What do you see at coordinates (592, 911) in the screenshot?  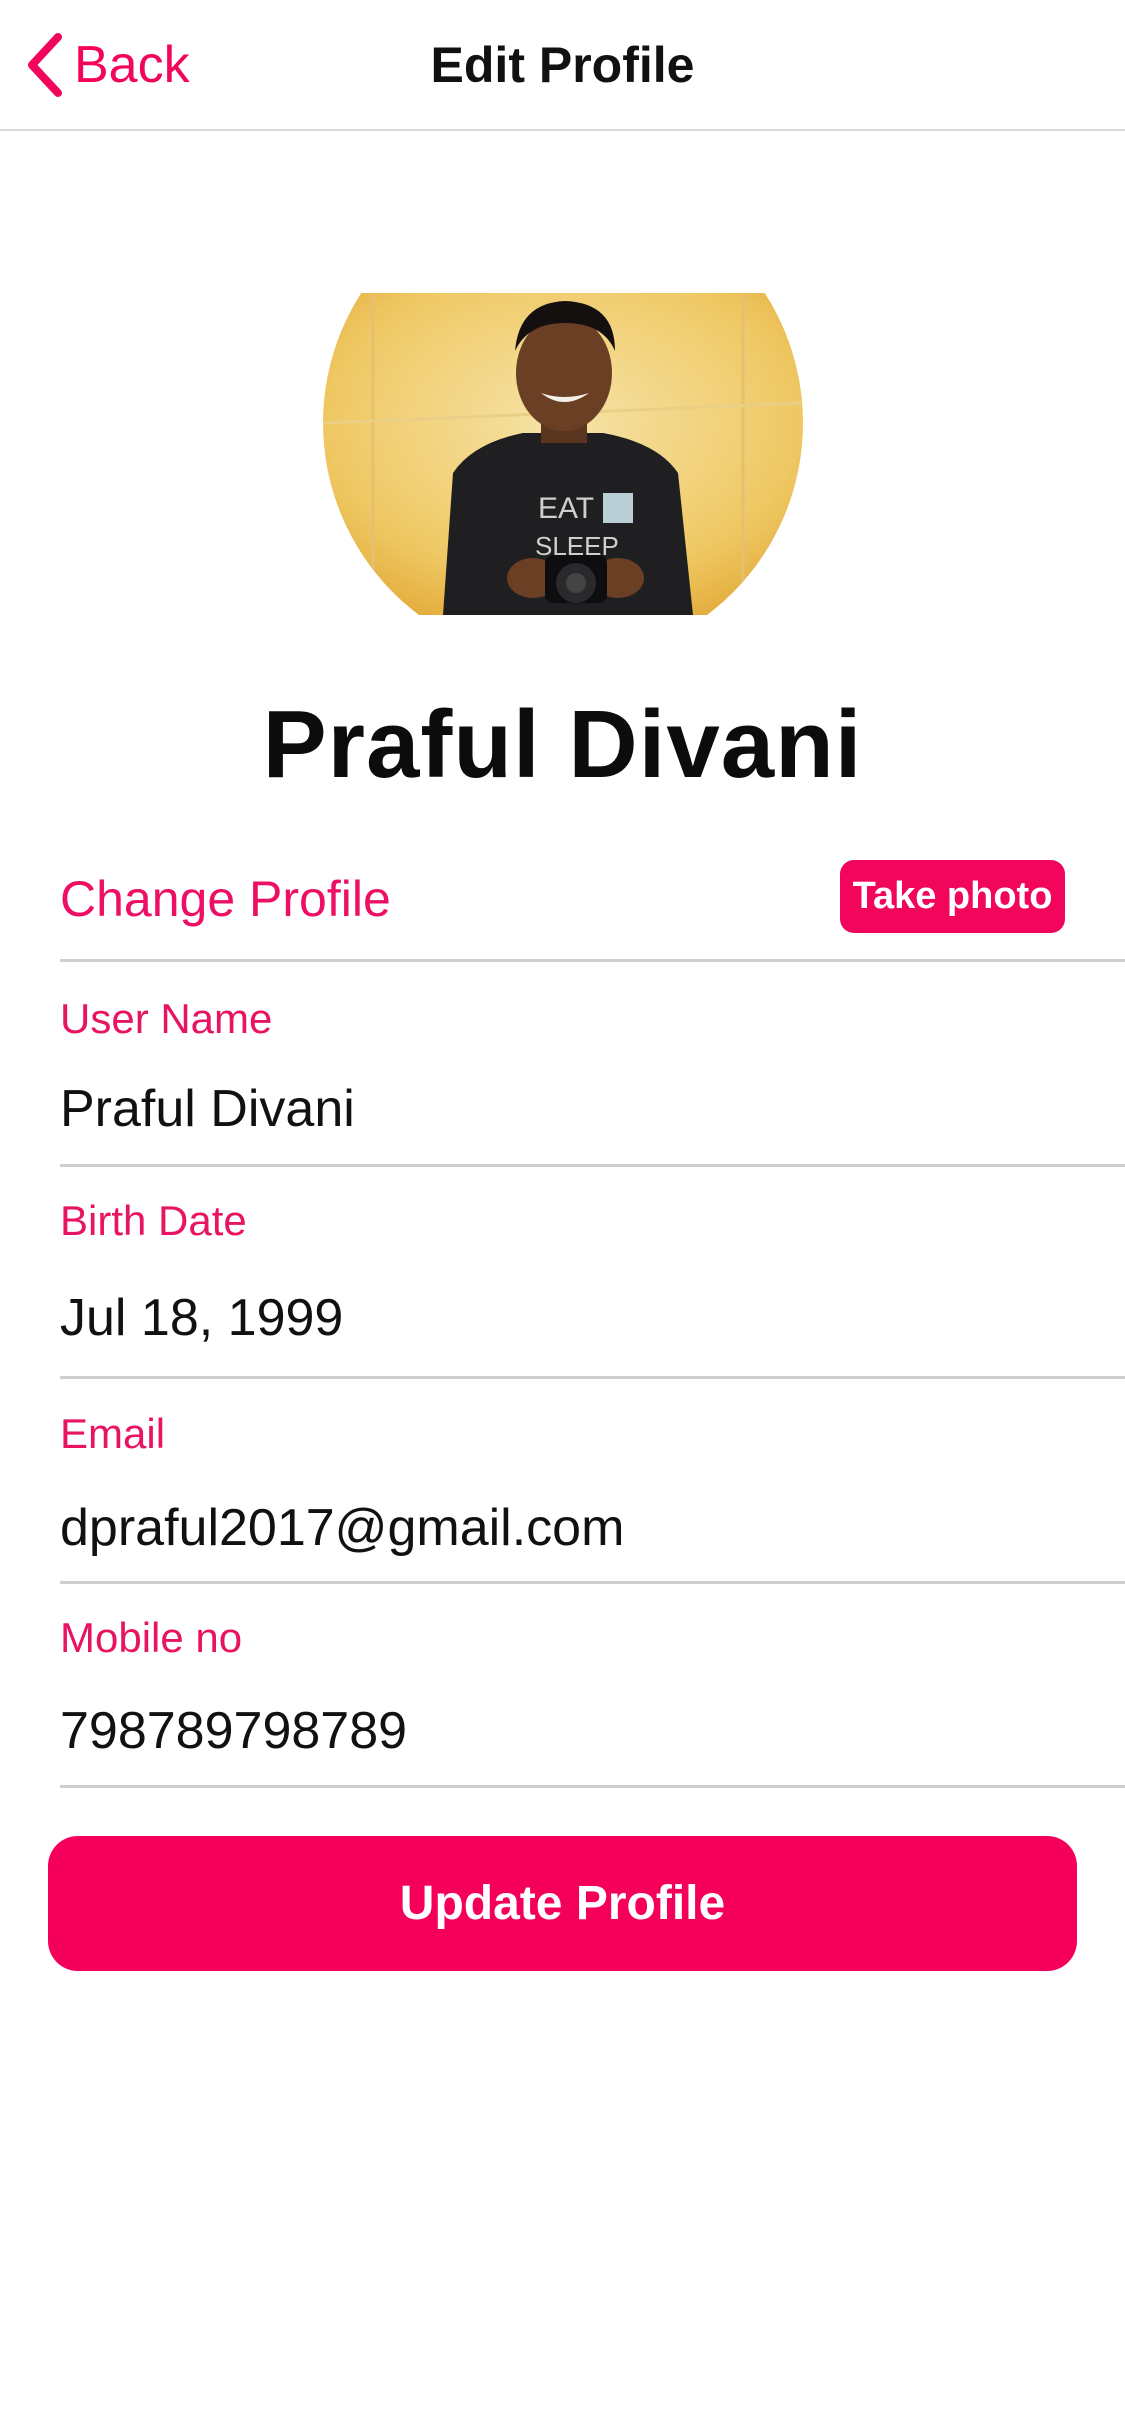 I see `change-profile-row: Change Profile Take photo` at bounding box center [592, 911].